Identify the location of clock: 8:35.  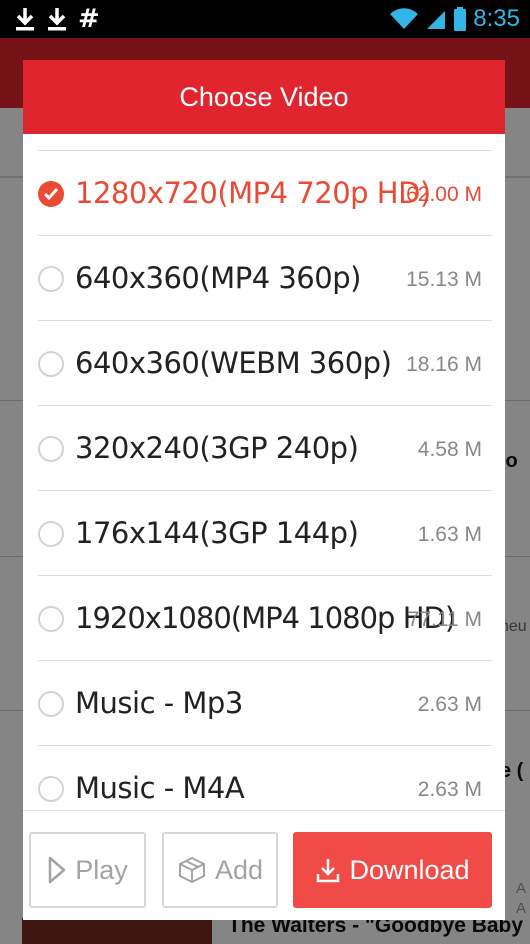
(496, 18).